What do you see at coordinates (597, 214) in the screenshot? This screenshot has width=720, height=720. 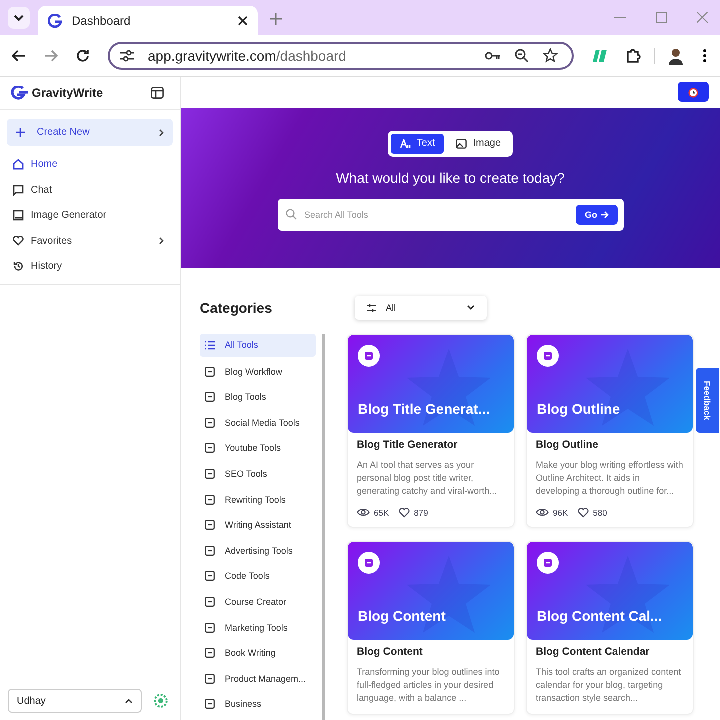 I see `go-button: Go` at bounding box center [597, 214].